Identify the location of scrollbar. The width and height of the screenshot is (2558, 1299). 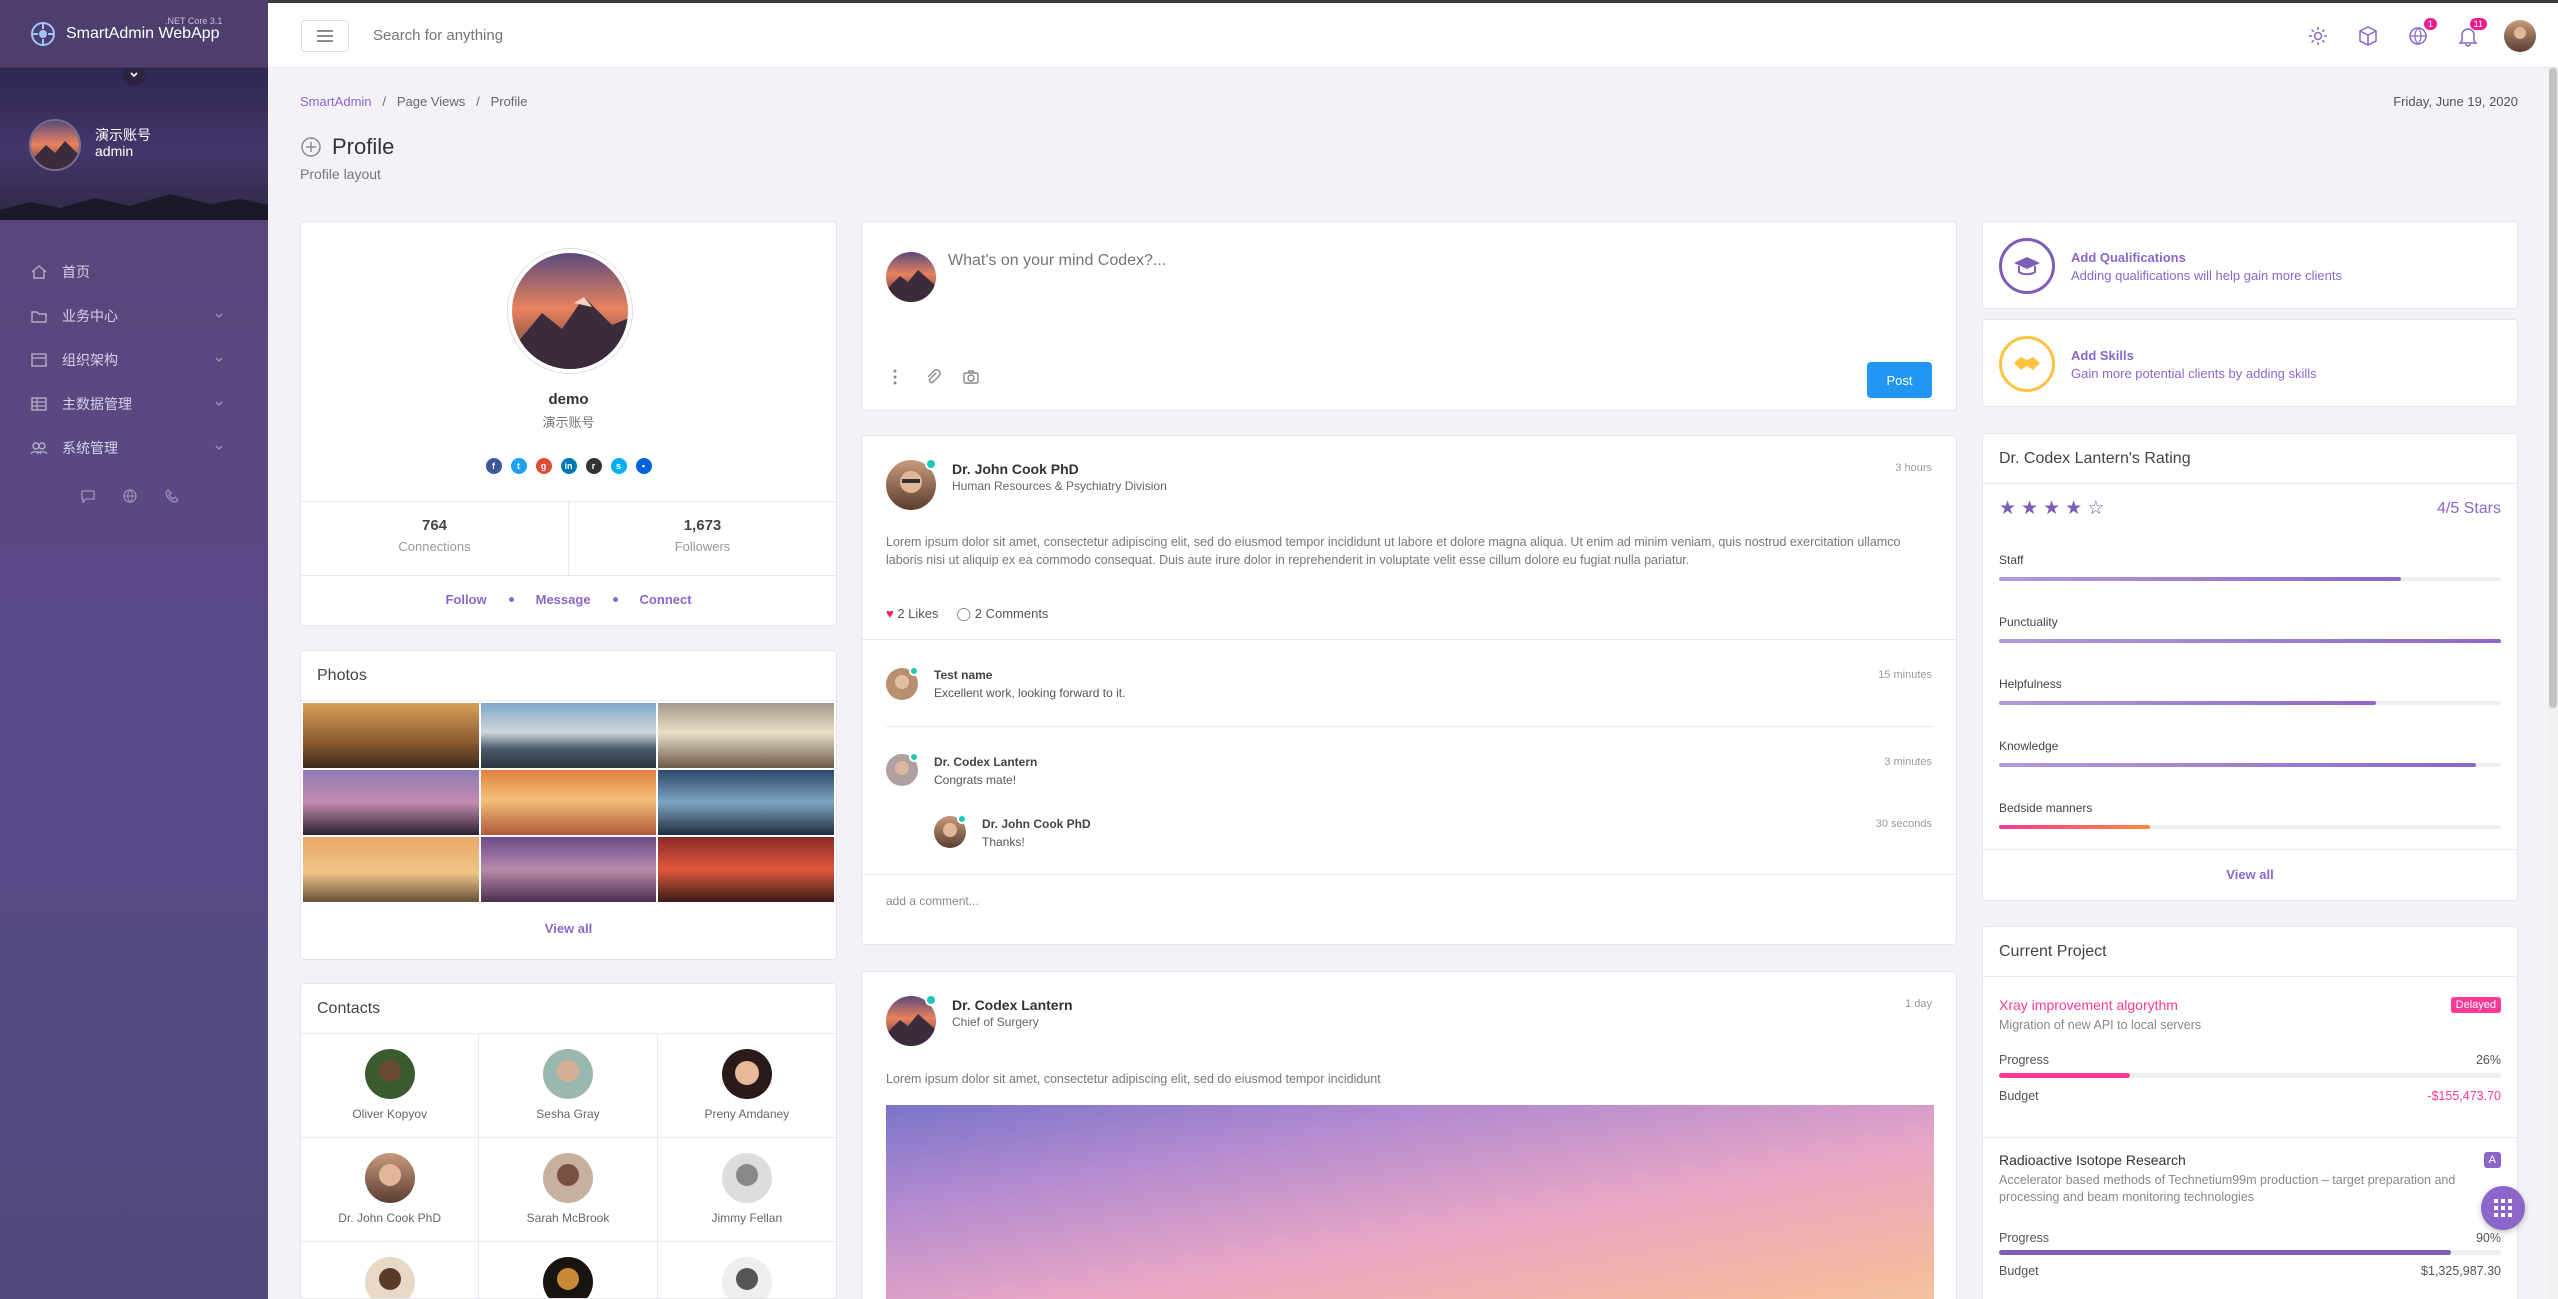
(2553, 683).